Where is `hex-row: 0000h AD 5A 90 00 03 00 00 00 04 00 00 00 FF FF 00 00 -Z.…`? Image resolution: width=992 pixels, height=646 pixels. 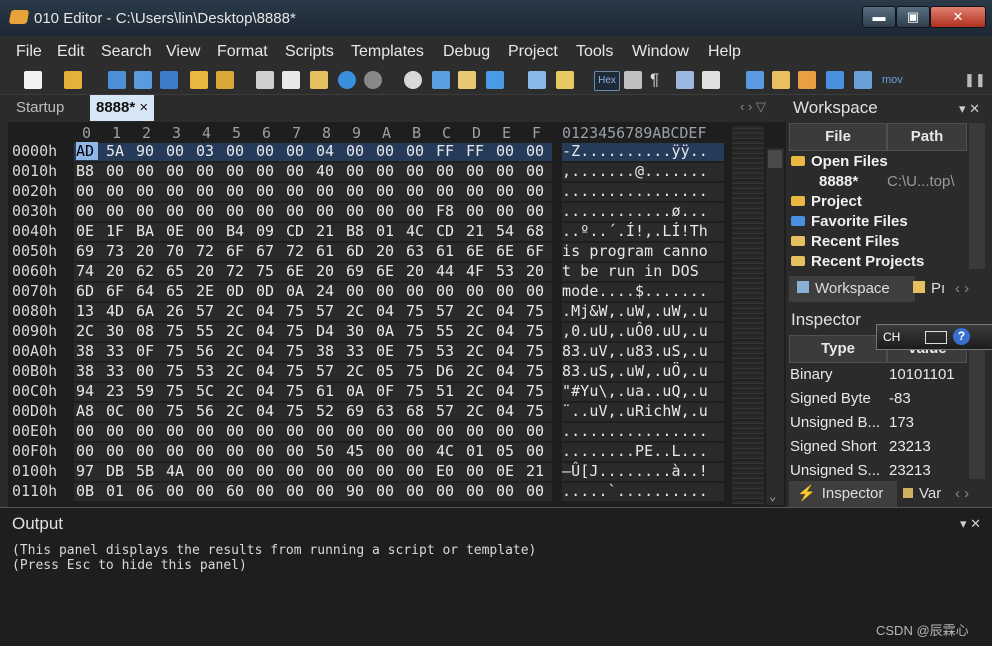 hex-row: 0000h AD 5A 90 00 03 00 00 00 04 00 00 00 FF FF 00 00 -Z.… is located at coordinates (368, 152).